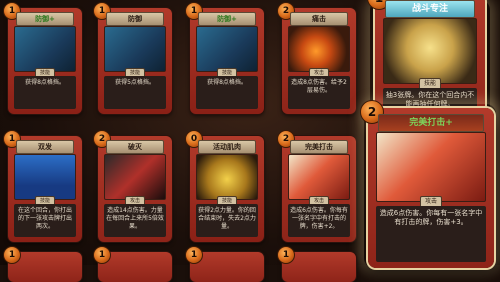  I want to click on card-title: 完美打击, so click(319, 147).